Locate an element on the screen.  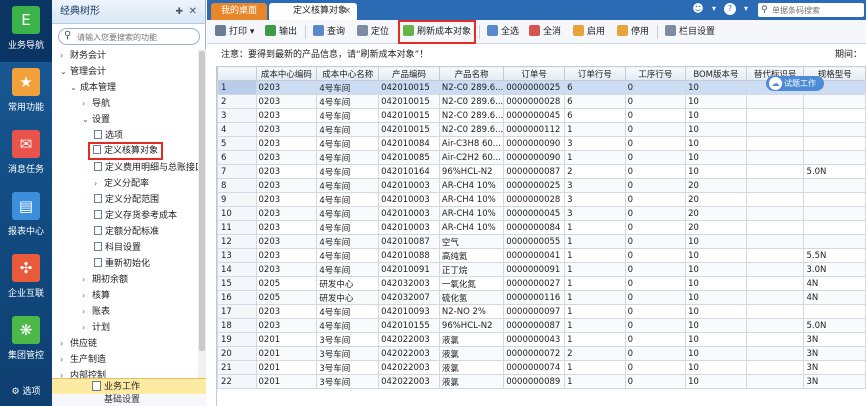
row-number-cell: 18 is located at coordinates (237, 325).